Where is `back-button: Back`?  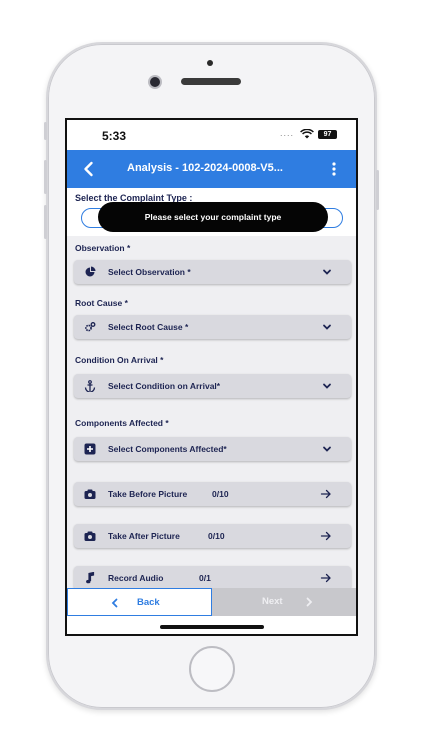 back-button: Back is located at coordinates (139, 602).